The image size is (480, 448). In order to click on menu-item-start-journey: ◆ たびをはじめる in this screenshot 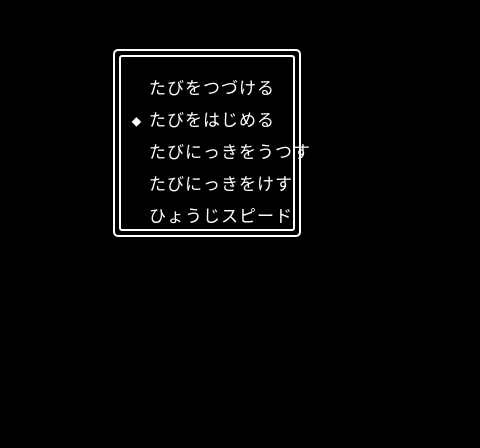, I will do `click(219, 121)`.